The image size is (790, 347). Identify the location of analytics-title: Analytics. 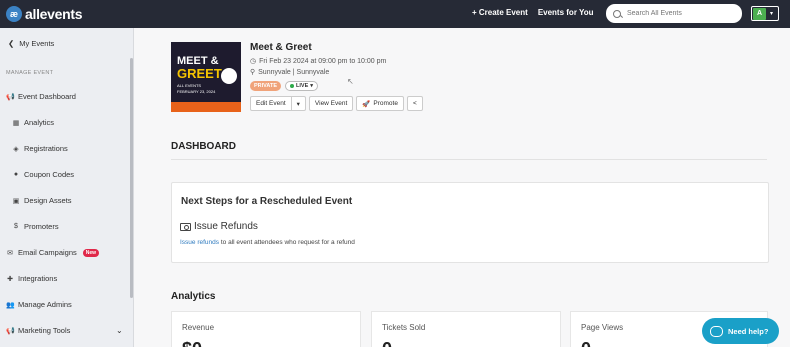
(193, 296).